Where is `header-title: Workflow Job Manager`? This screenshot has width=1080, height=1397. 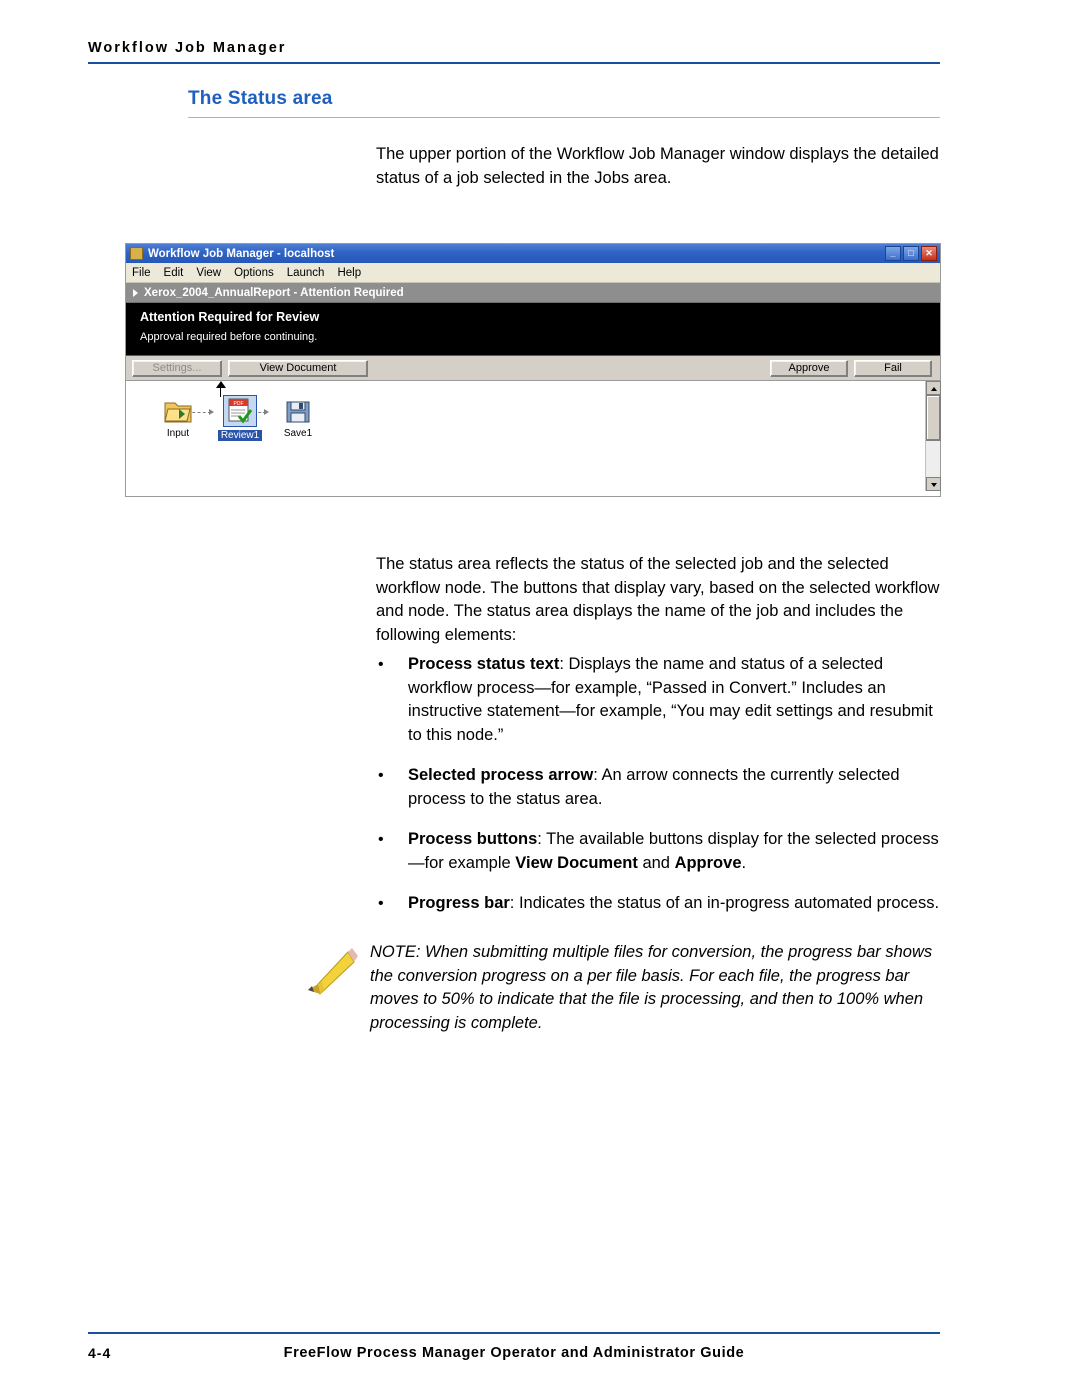
header-title: Workflow Job Manager is located at coordinates (187, 48).